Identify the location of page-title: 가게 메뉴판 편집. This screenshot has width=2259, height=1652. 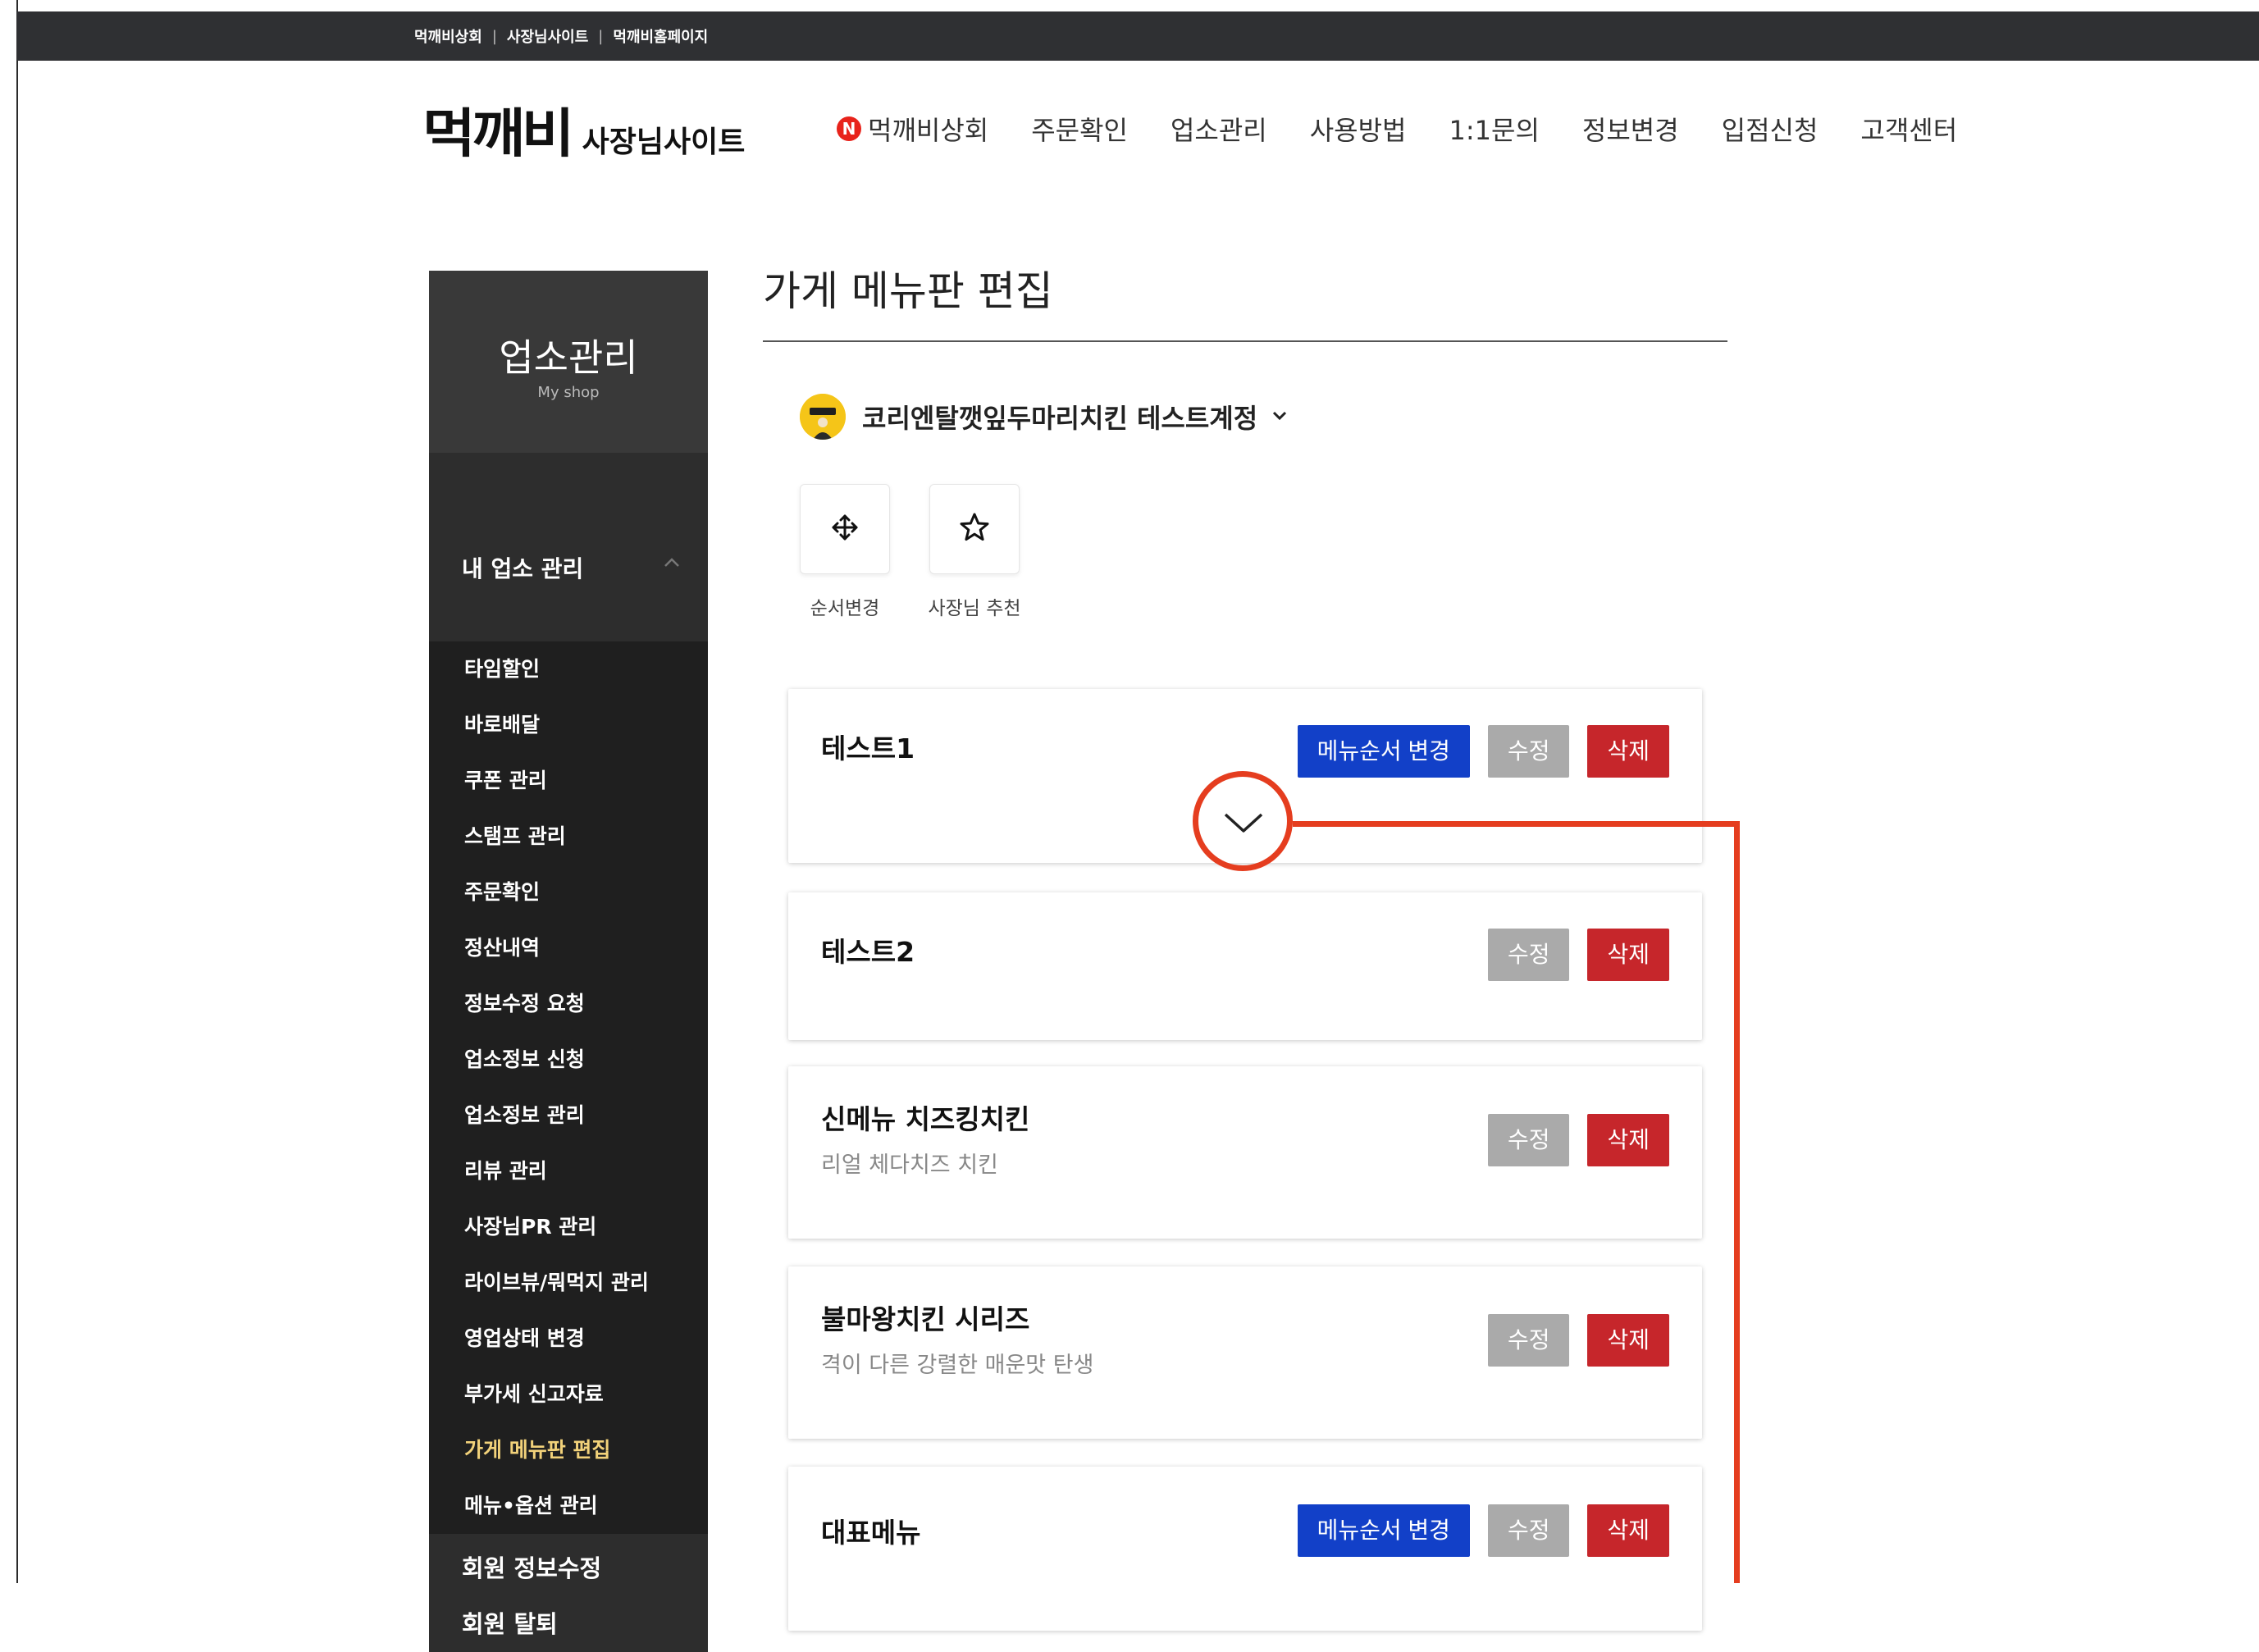
(908, 291).